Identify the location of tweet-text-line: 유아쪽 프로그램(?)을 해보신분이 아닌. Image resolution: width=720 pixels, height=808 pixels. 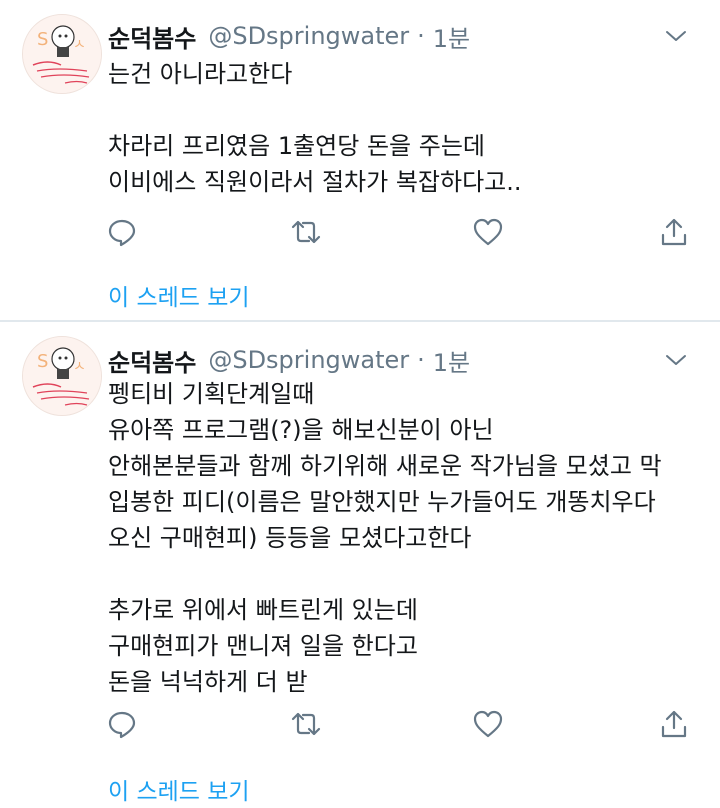
(301, 430).